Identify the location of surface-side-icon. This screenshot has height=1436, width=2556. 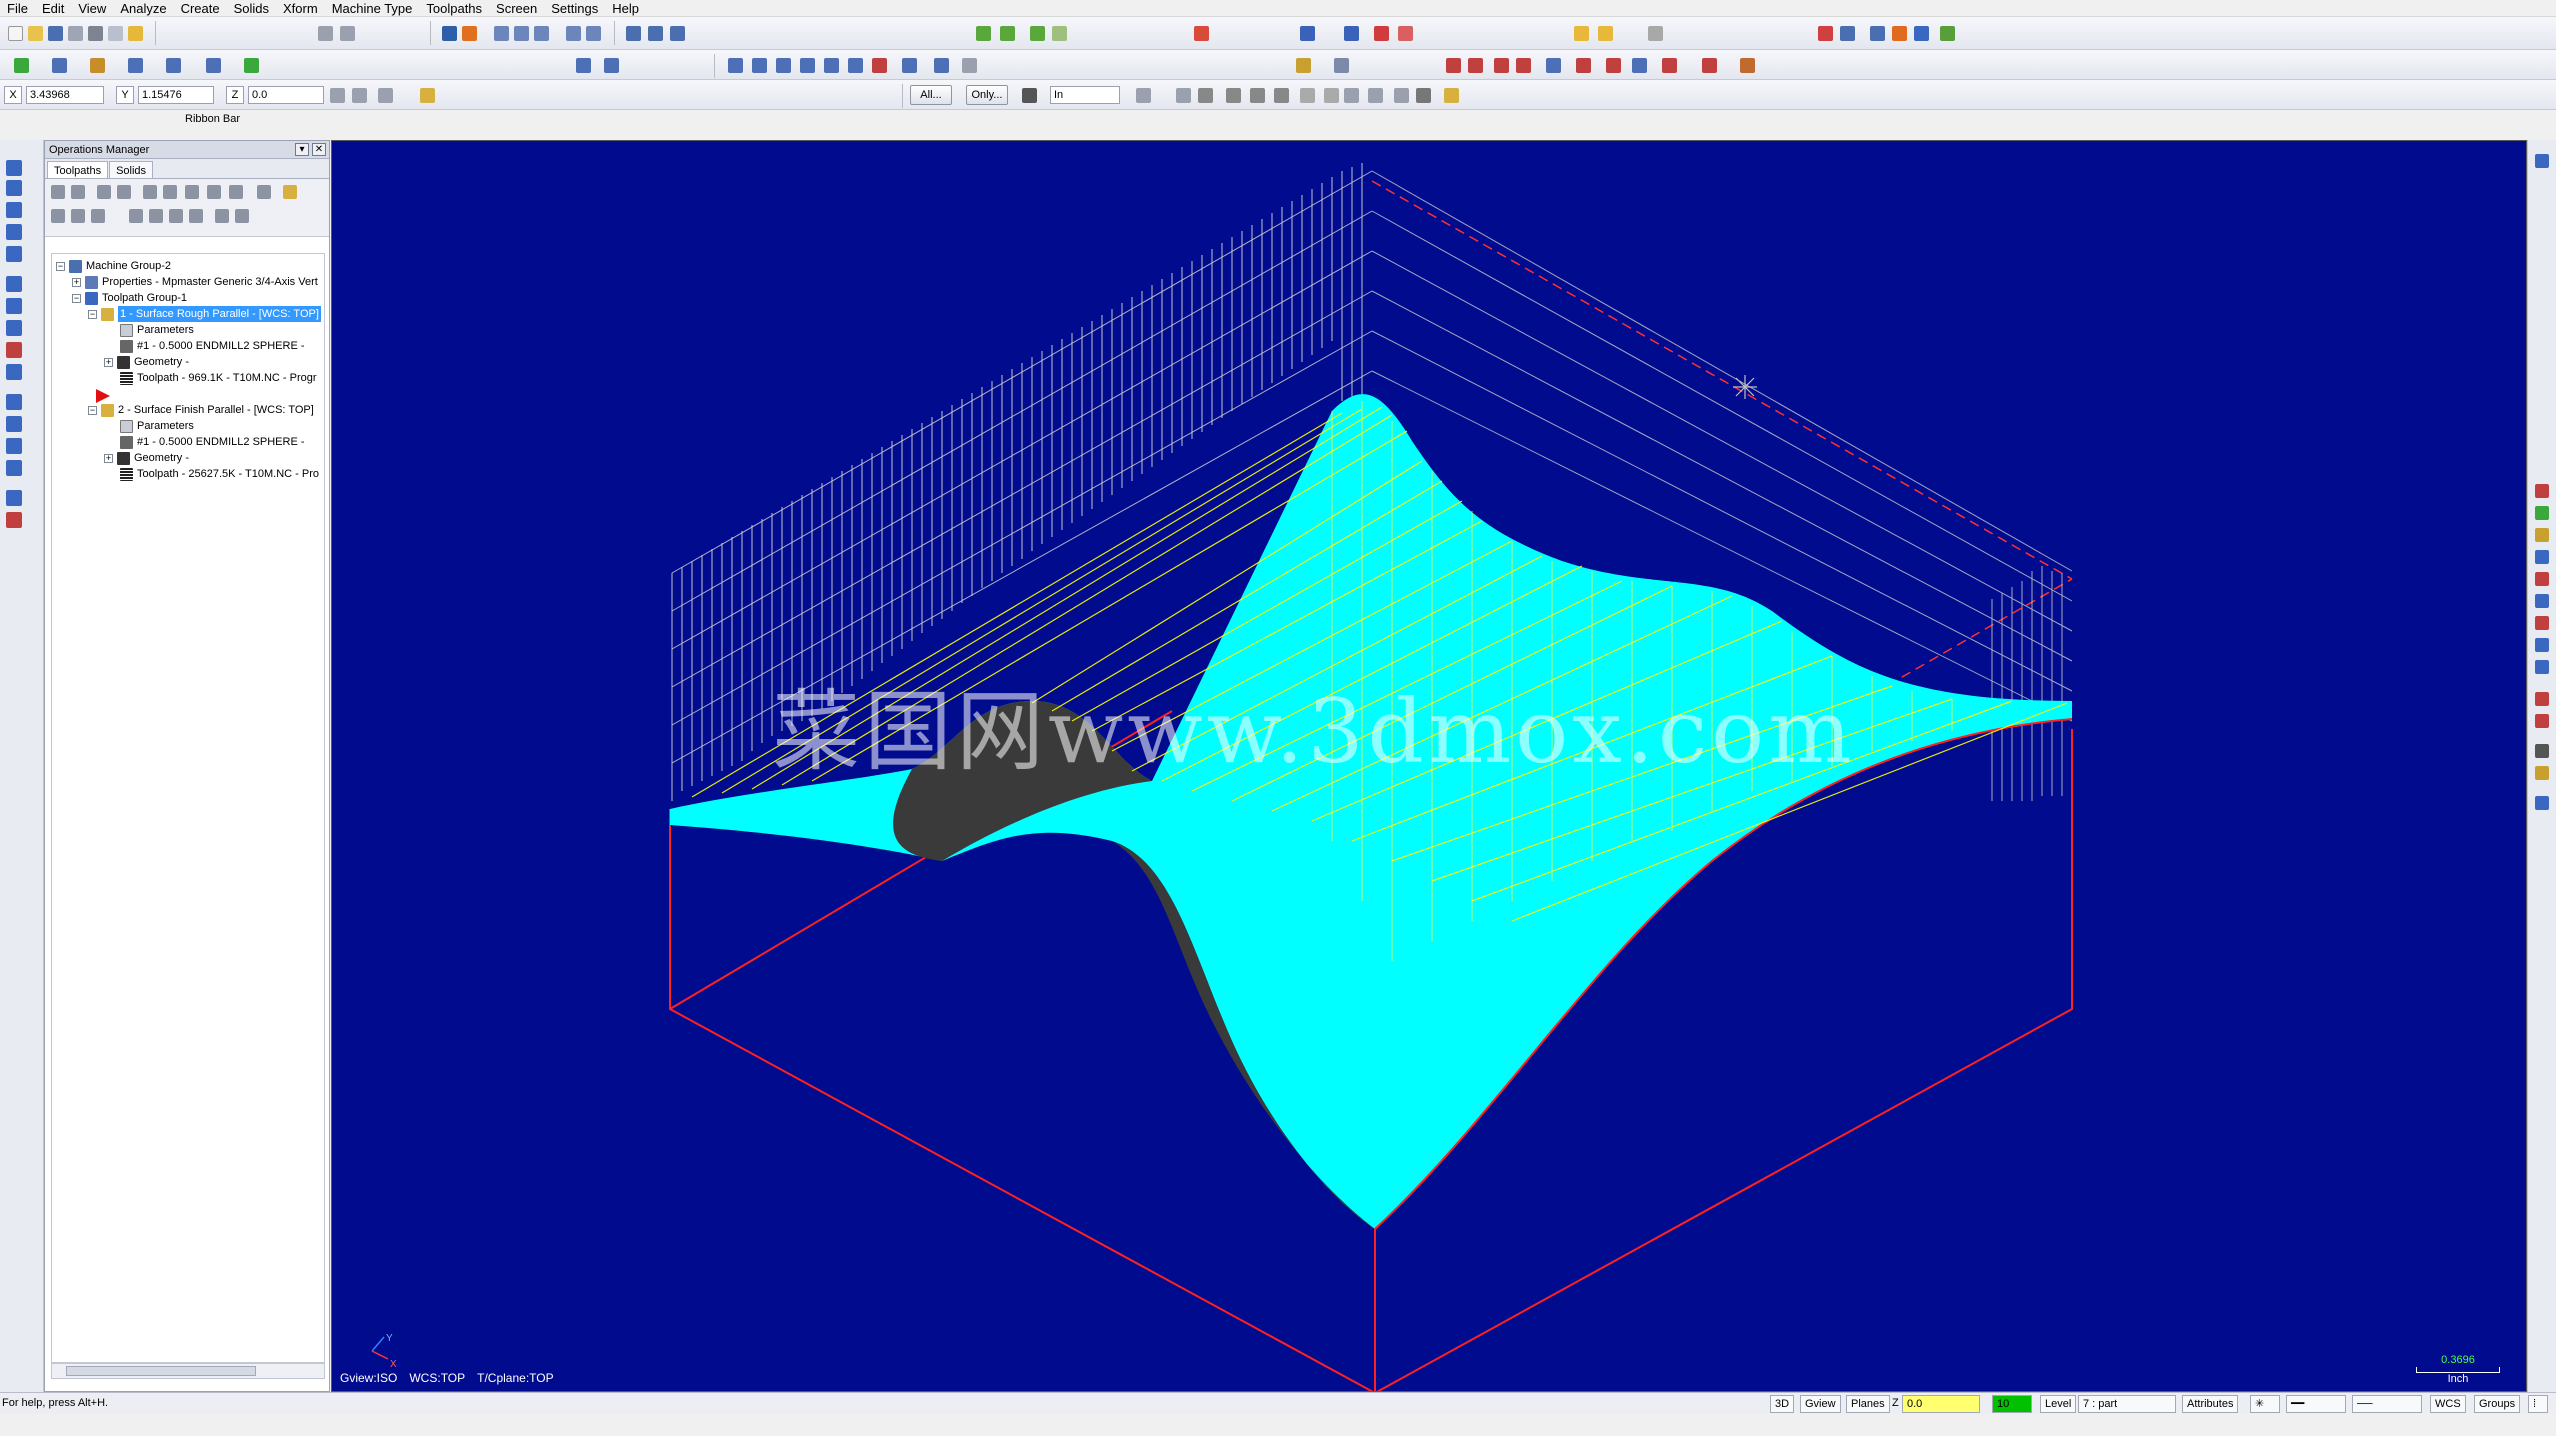
(14, 284).